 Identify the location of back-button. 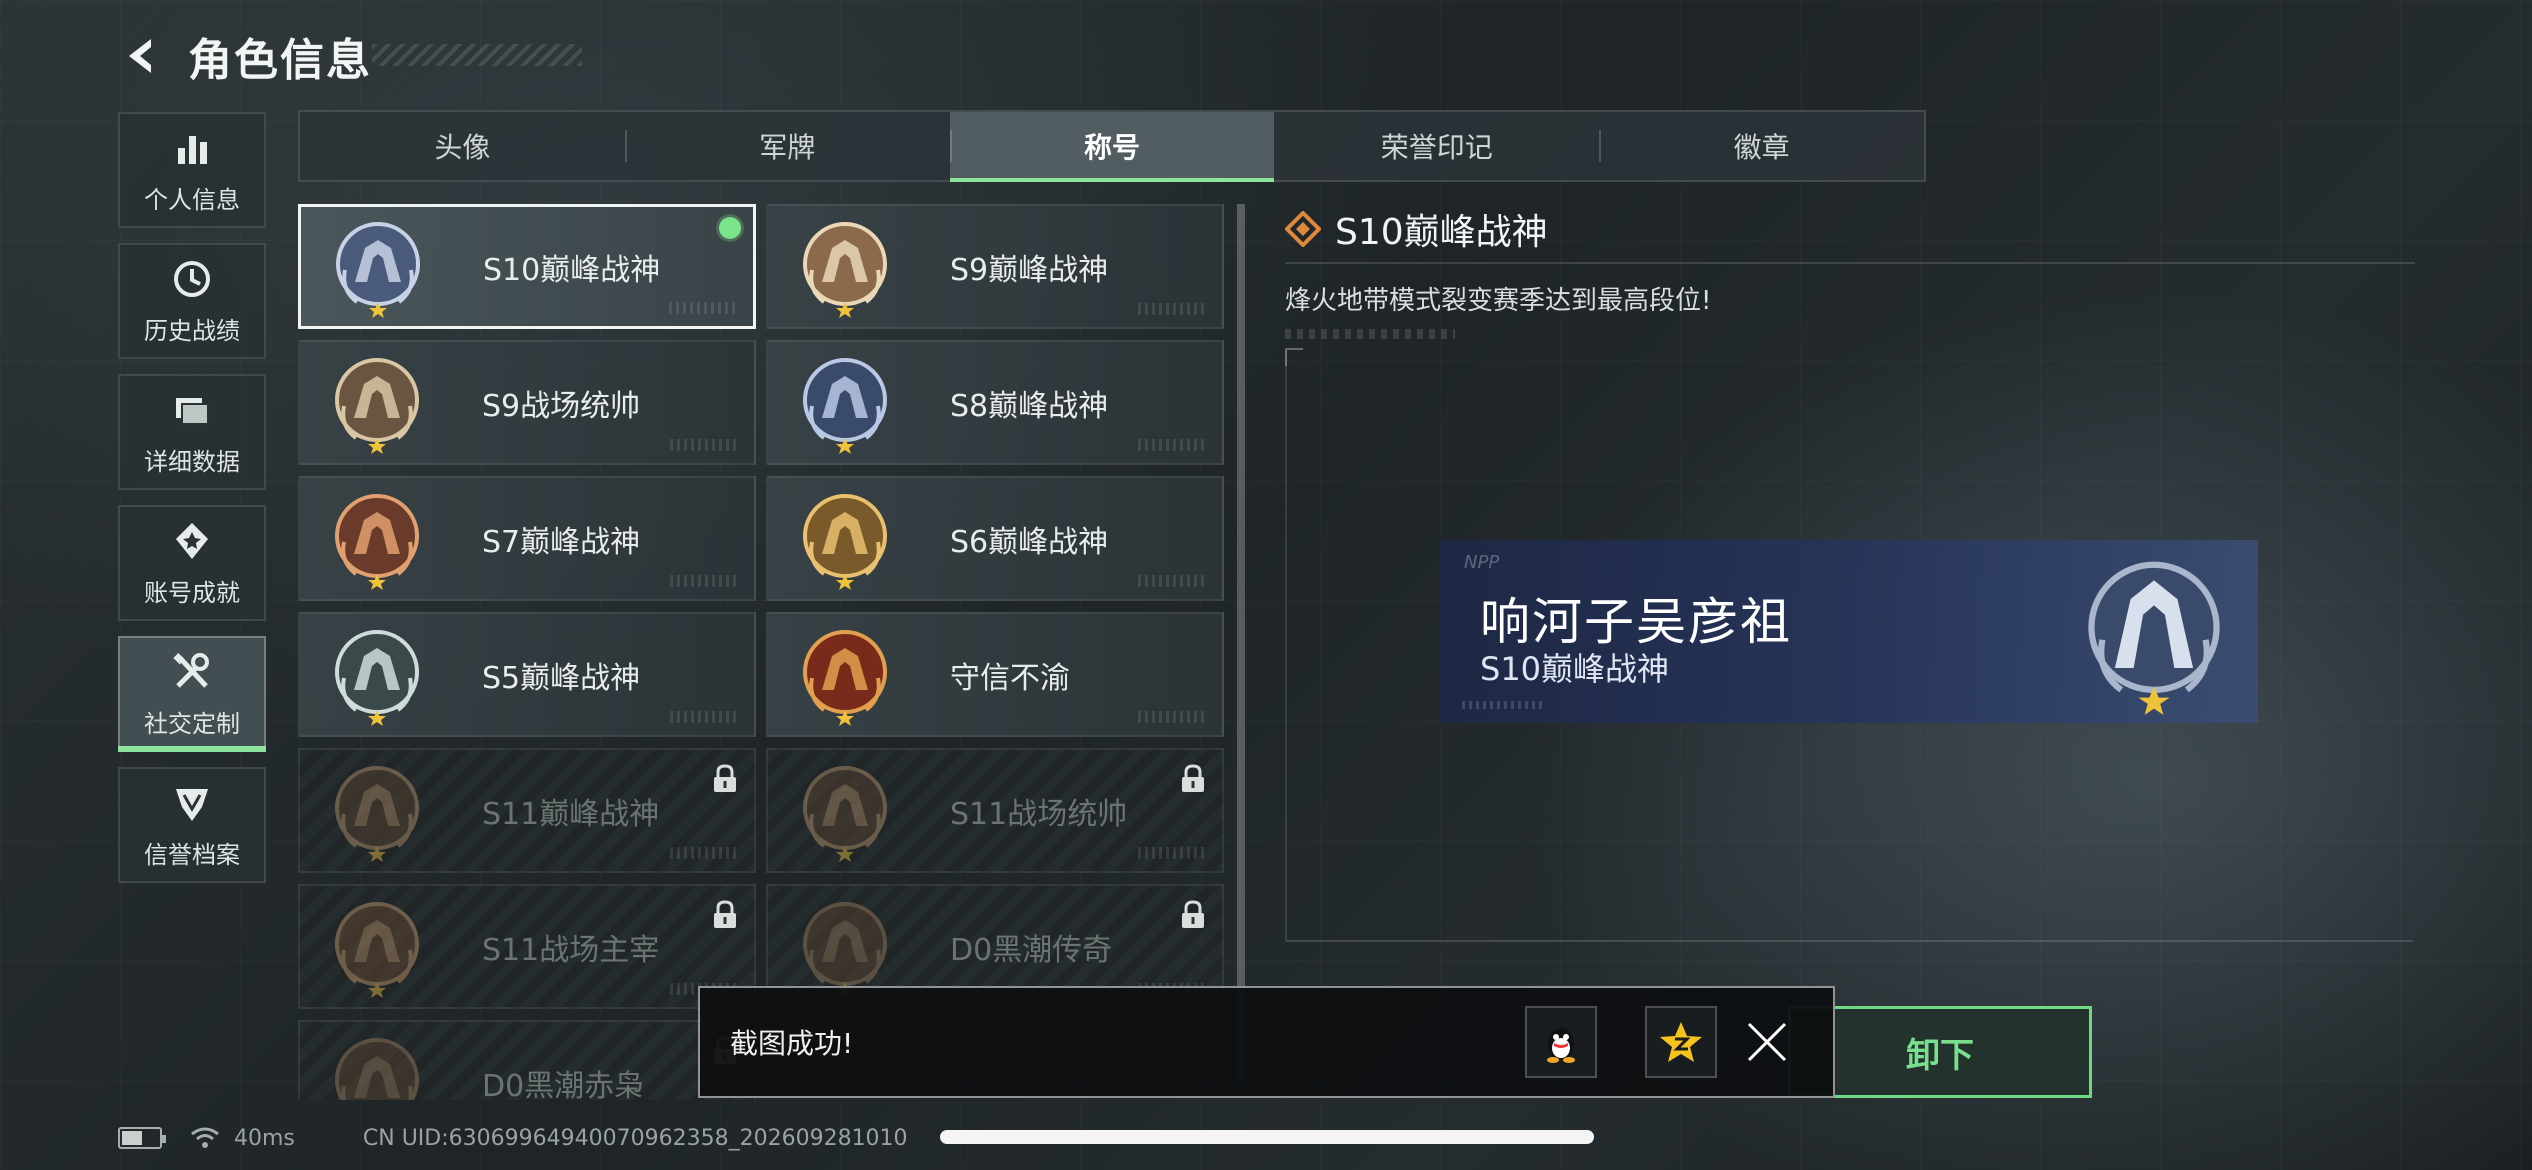
(142, 56).